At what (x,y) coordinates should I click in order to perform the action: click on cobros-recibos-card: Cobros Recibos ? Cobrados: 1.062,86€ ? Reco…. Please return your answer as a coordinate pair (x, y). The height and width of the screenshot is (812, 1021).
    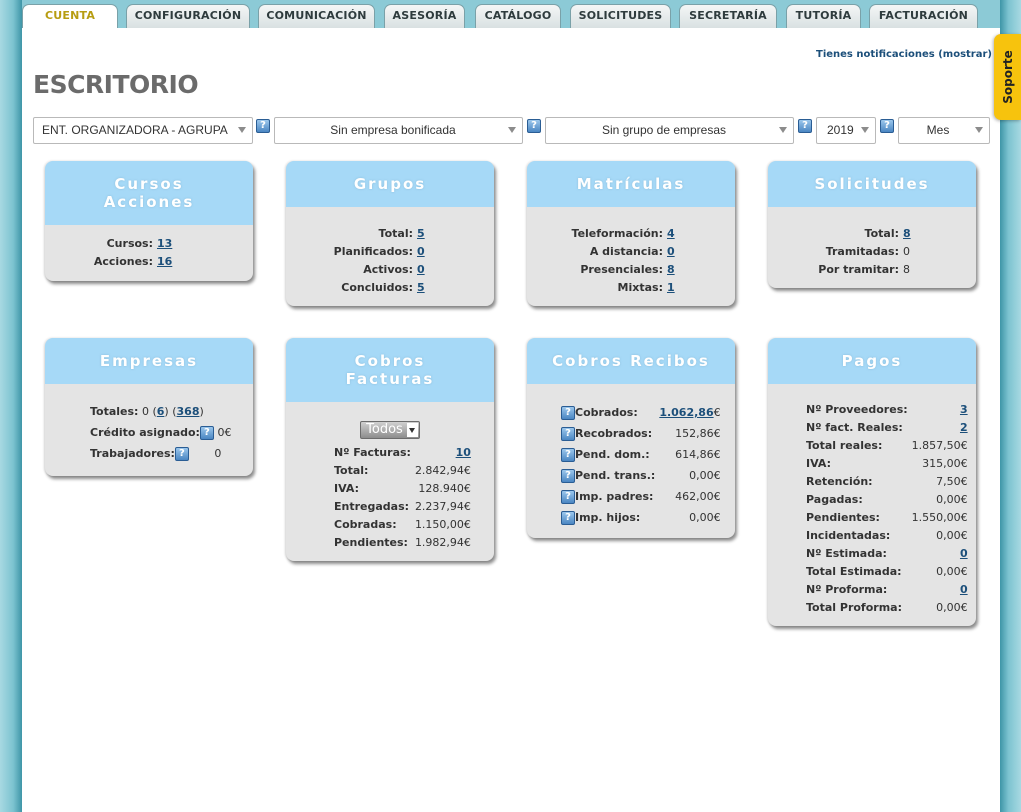
    Looking at the image, I should click on (631, 438).